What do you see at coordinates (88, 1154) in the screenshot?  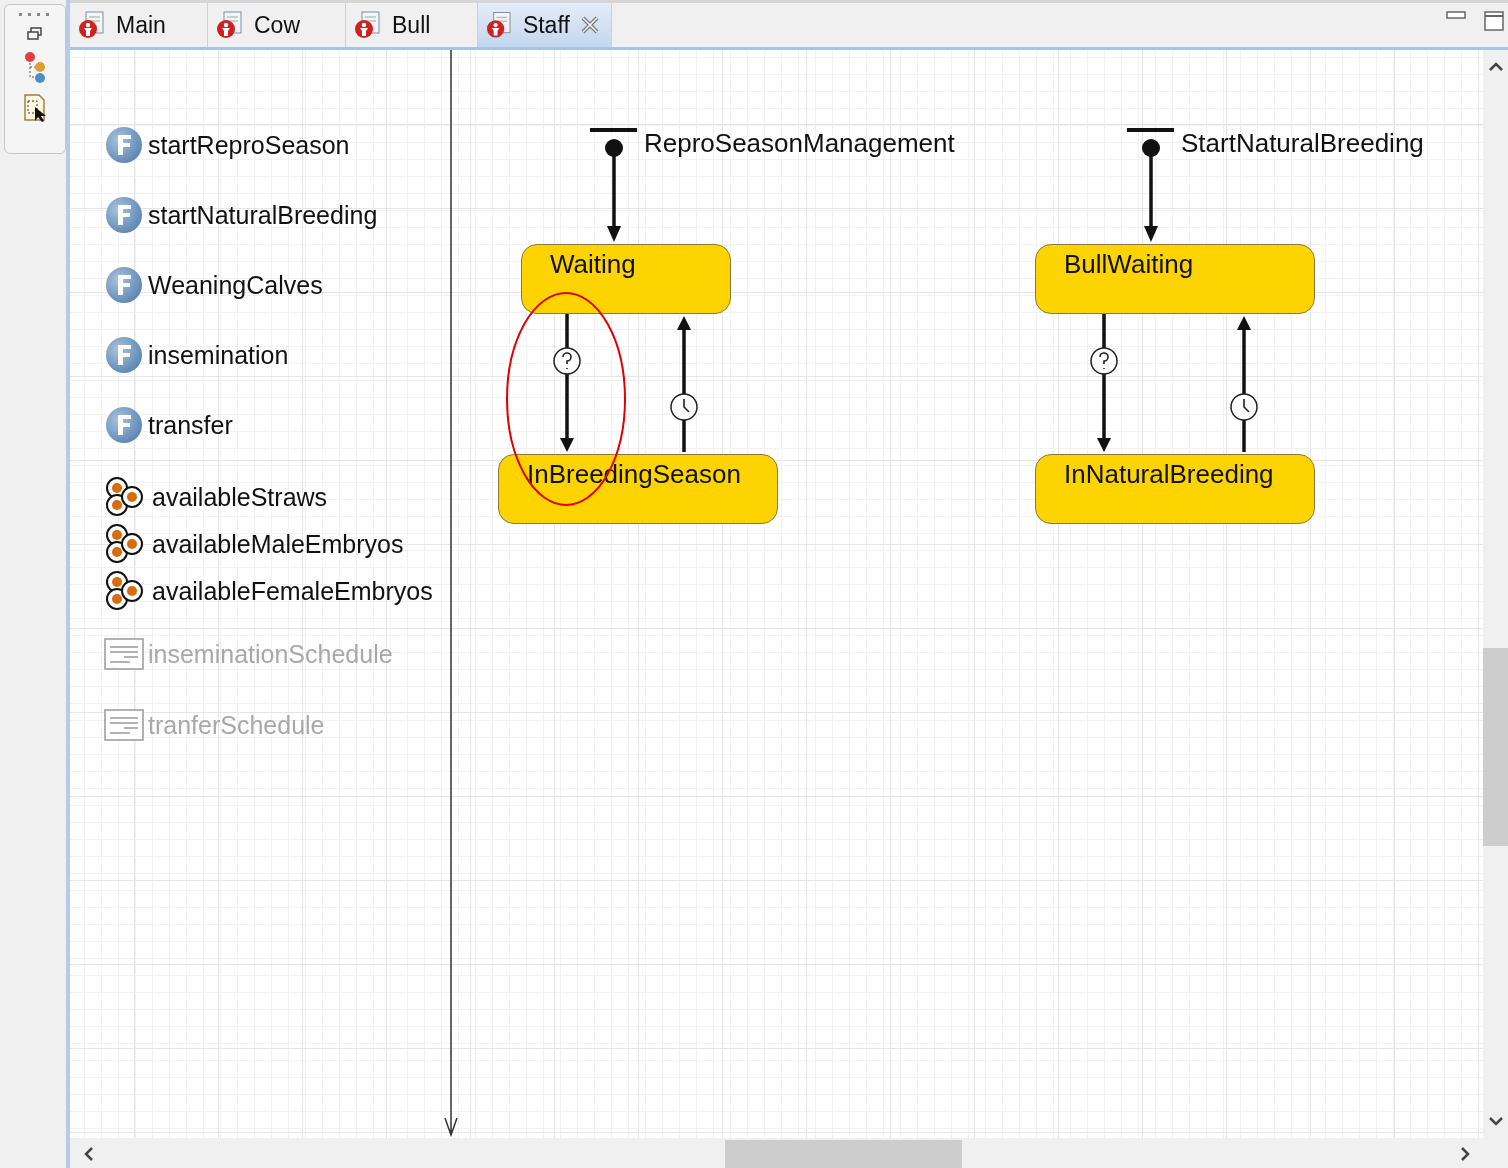 I see `scroll-left-icon` at bounding box center [88, 1154].